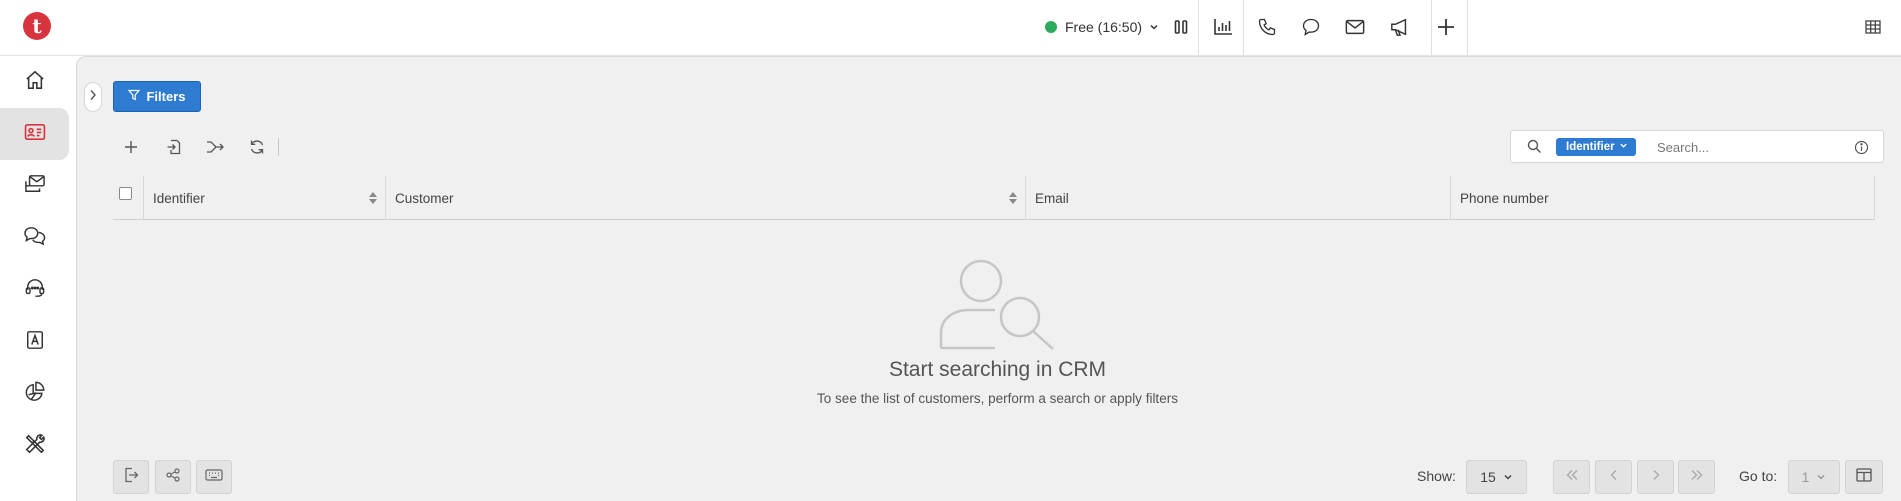  I want to click on first-page-button, so click(1571, 477).